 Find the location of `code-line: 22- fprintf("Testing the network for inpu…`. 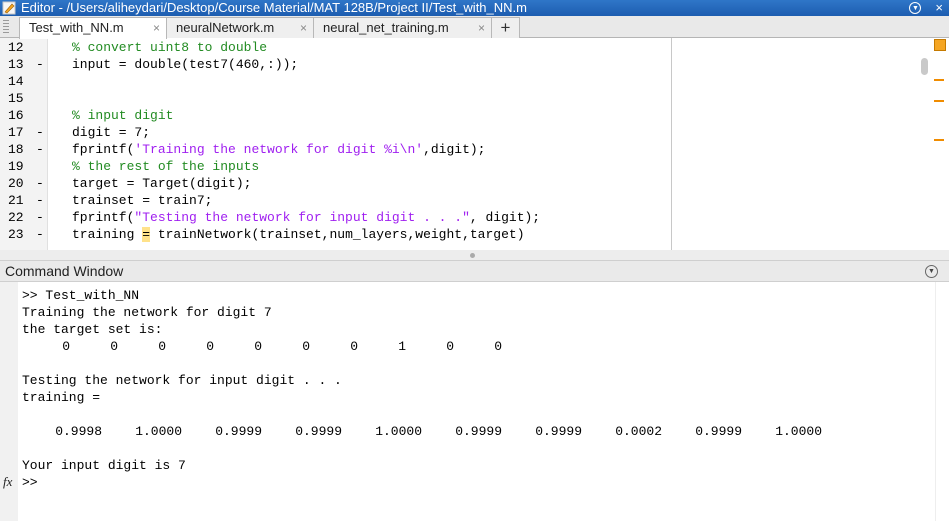

code-line: 22- fprintf("Testing the network for inpu… is located at coordinates (336, 217).